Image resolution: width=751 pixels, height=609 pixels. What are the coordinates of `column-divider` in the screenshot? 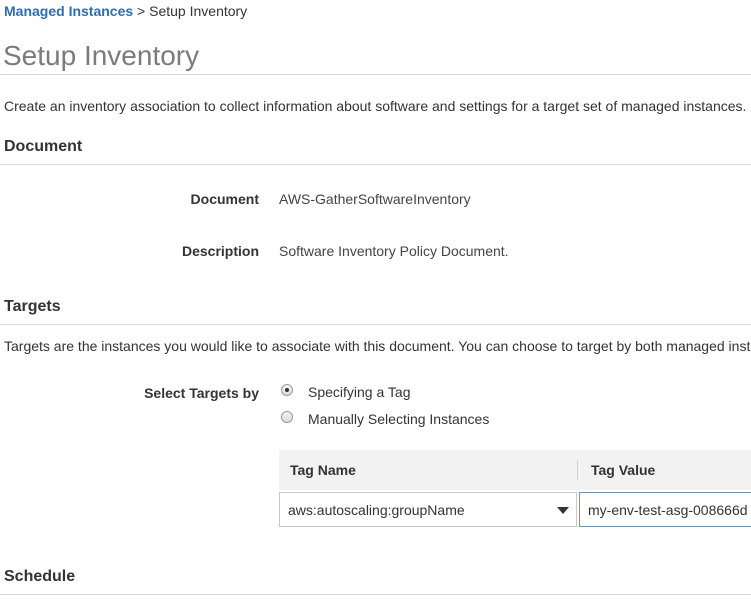 It's located at (577, 470).